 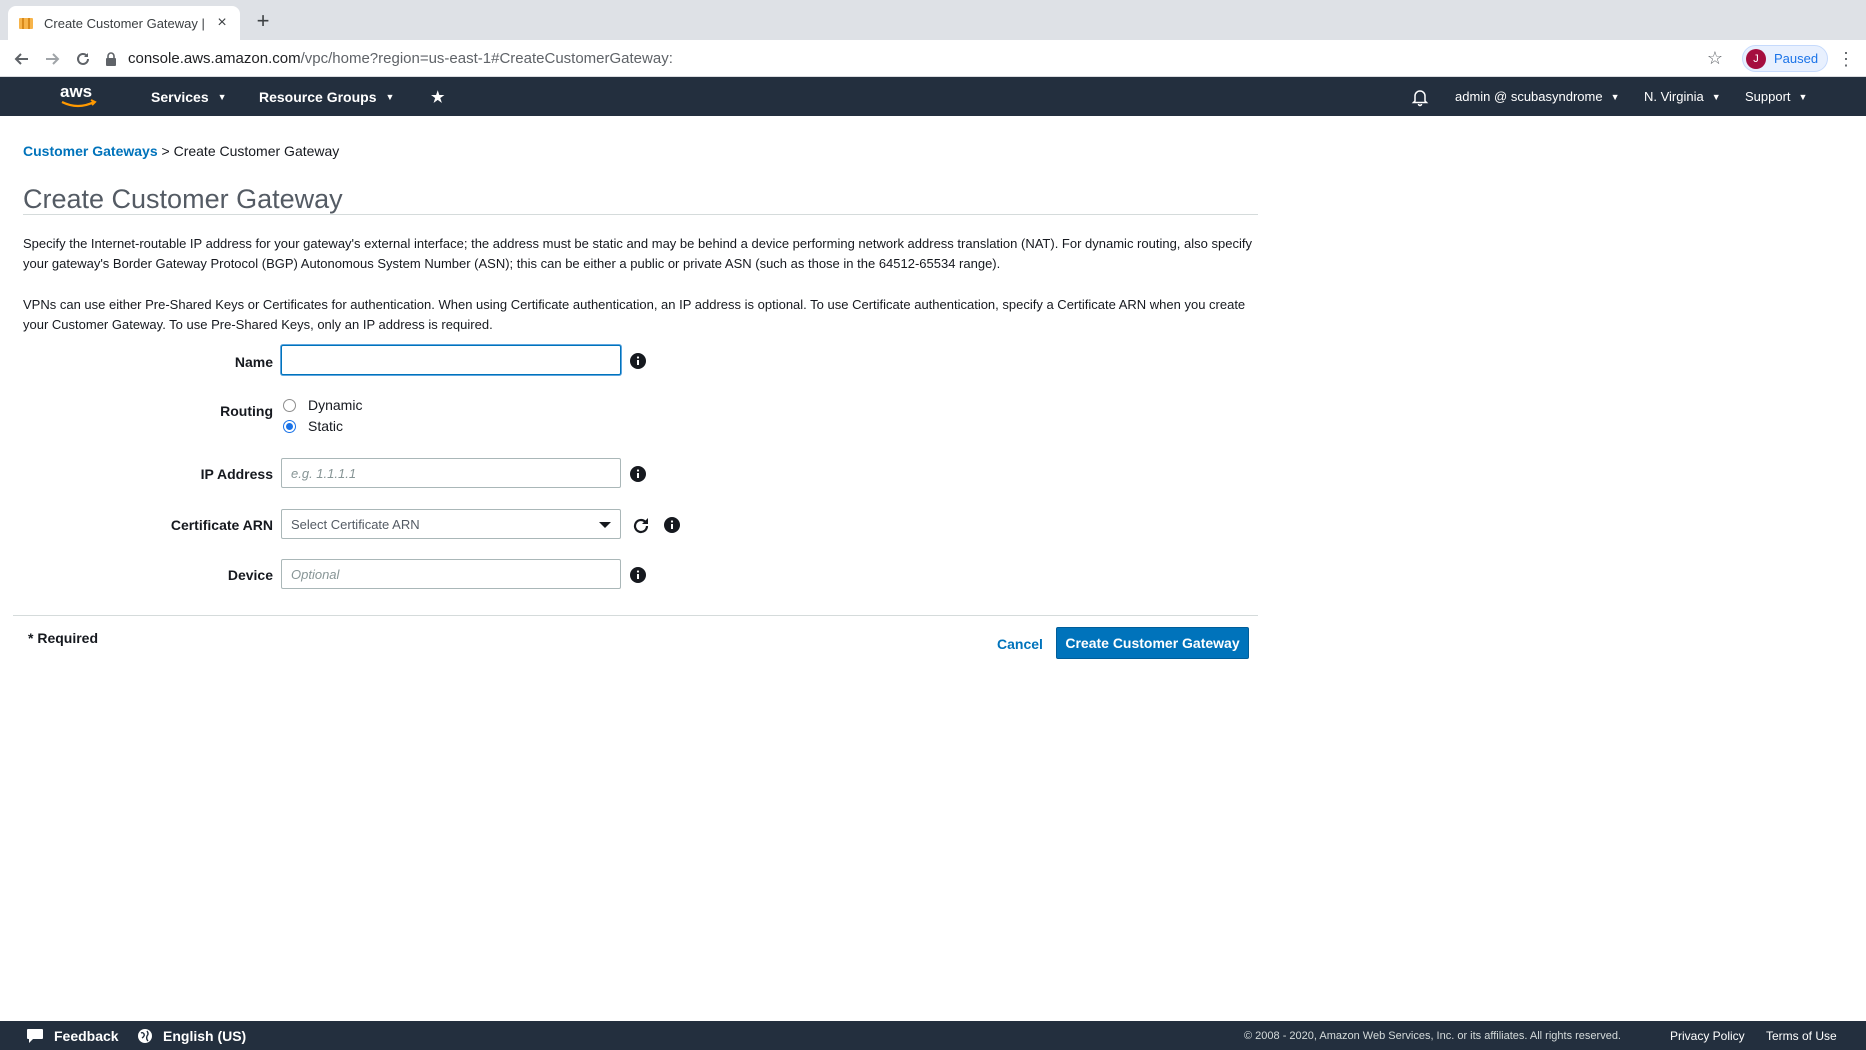 What do you see at coordinates (1420, 97) in the screenshot?
I see `bell-icon` at bounding box center [1420, 97].